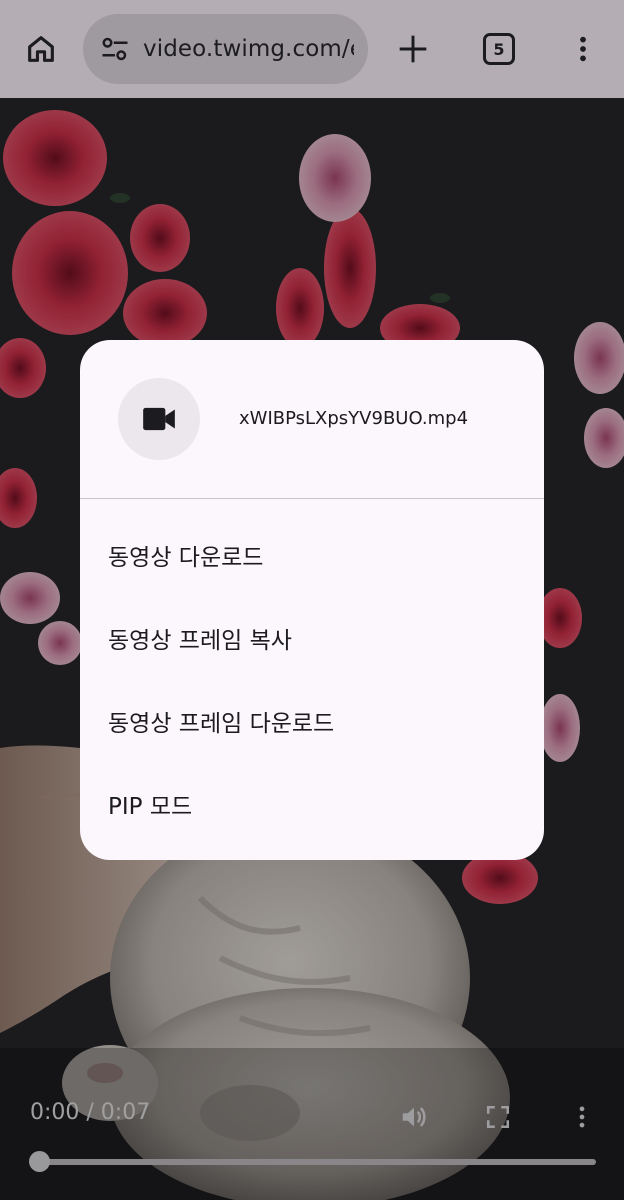 This screenshot has height=1200, width=624. I want to click on browser-menu-button, so click(583, 49).